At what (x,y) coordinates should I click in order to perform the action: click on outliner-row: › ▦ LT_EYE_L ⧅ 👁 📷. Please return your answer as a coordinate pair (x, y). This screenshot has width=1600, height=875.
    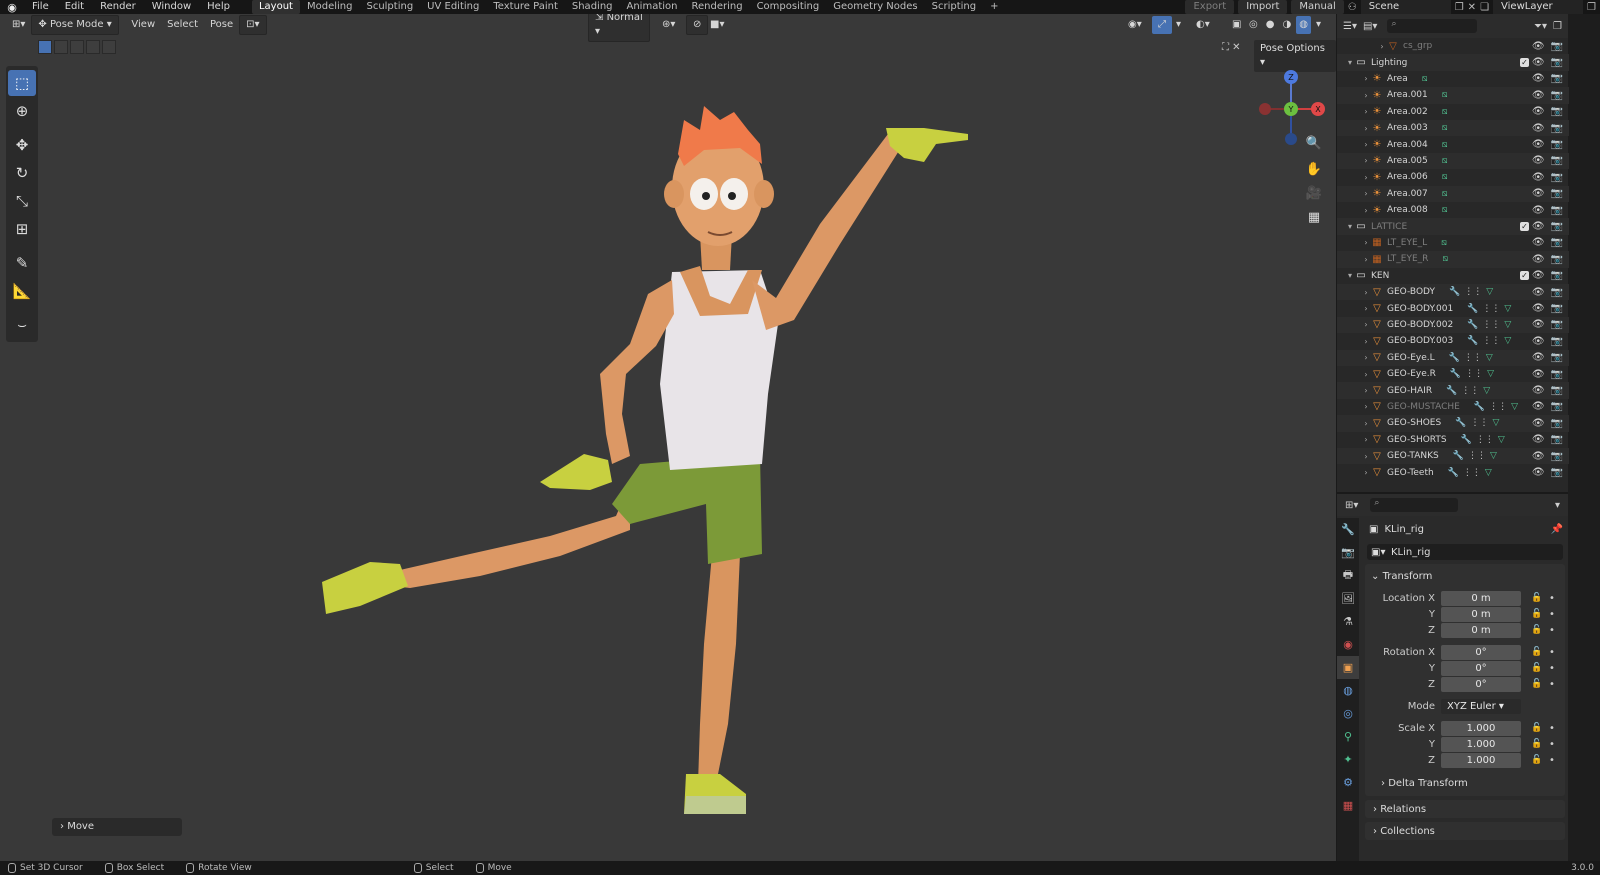
    Looking at the image, I should click on (1453, 243).